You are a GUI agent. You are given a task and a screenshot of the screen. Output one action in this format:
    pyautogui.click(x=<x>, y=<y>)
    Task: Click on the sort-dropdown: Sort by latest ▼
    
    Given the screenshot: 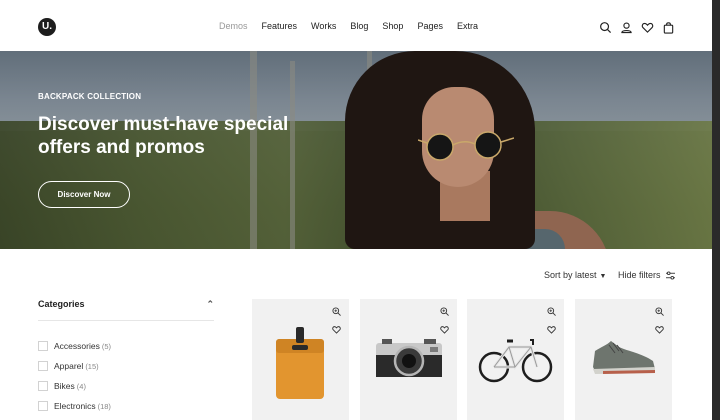 What is the action you would take?
    pyautogui.click(x=575, y=275)
    